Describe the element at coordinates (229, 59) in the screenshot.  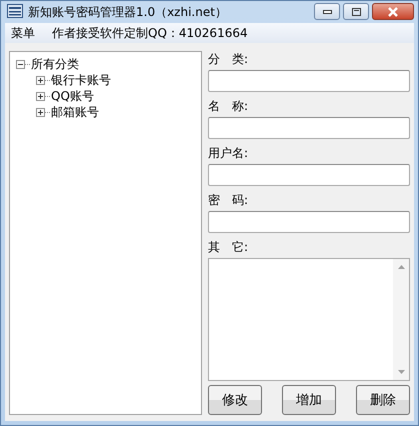
I see `field-label: 分 类:` at that location.